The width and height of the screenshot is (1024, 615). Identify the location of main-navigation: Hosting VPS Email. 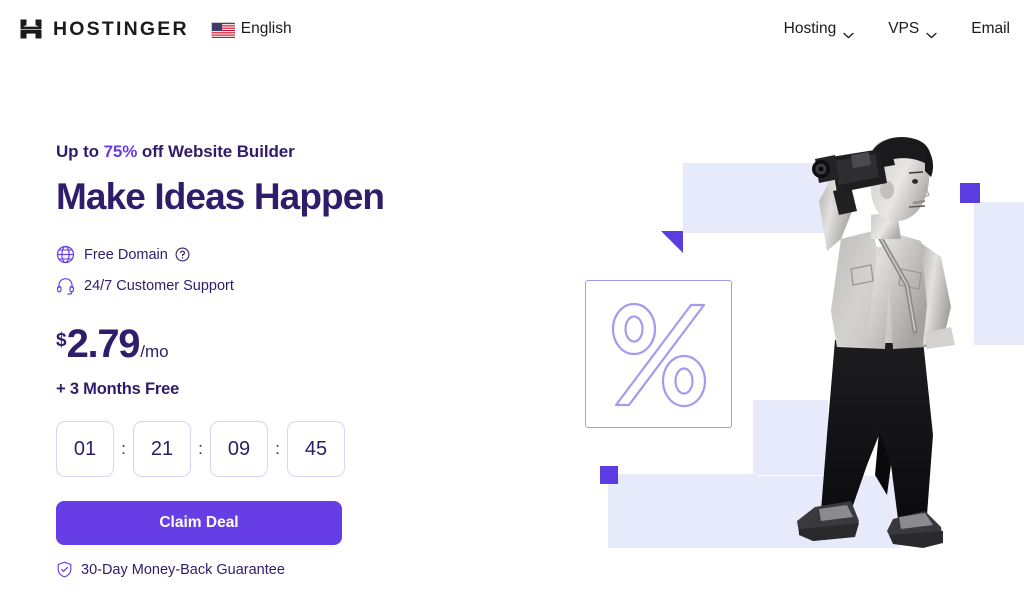
(880, 29).